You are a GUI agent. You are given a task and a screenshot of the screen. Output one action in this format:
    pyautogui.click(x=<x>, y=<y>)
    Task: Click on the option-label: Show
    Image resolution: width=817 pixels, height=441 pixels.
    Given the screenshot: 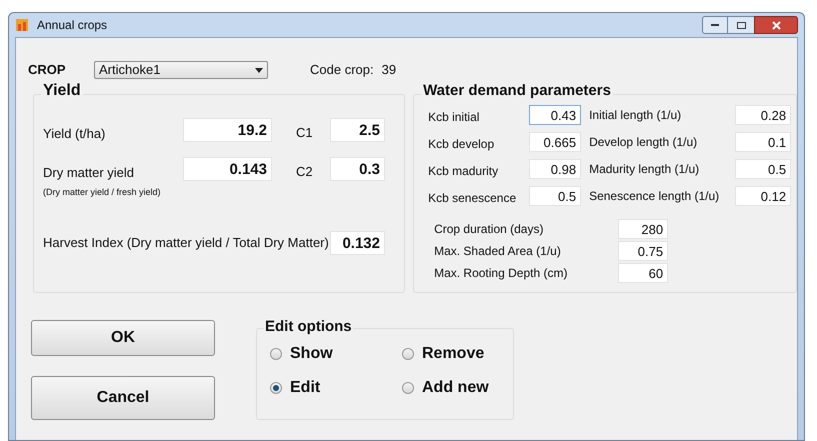 What is the action you would take?
    pyautogui.click(x=311, y=354)
    